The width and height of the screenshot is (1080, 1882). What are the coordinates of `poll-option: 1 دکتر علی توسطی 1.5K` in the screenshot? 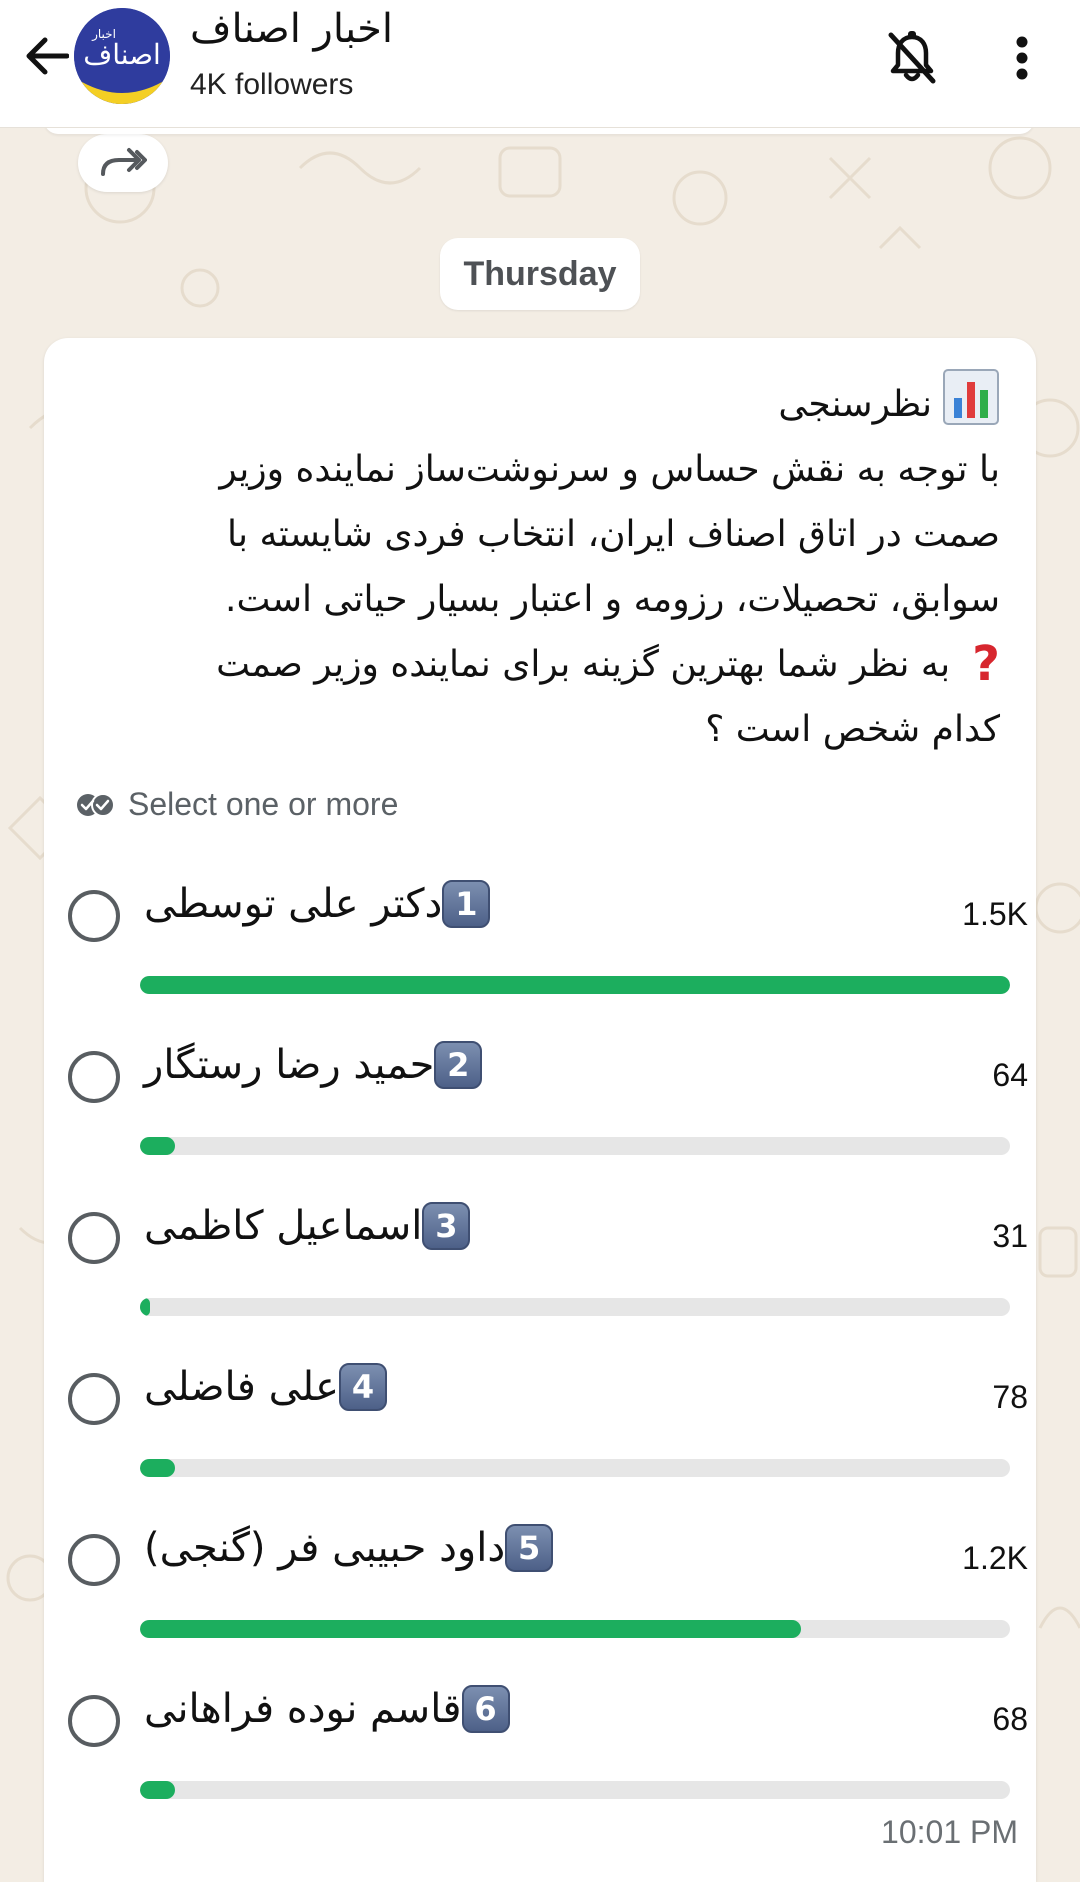 It's located at (548, 944).